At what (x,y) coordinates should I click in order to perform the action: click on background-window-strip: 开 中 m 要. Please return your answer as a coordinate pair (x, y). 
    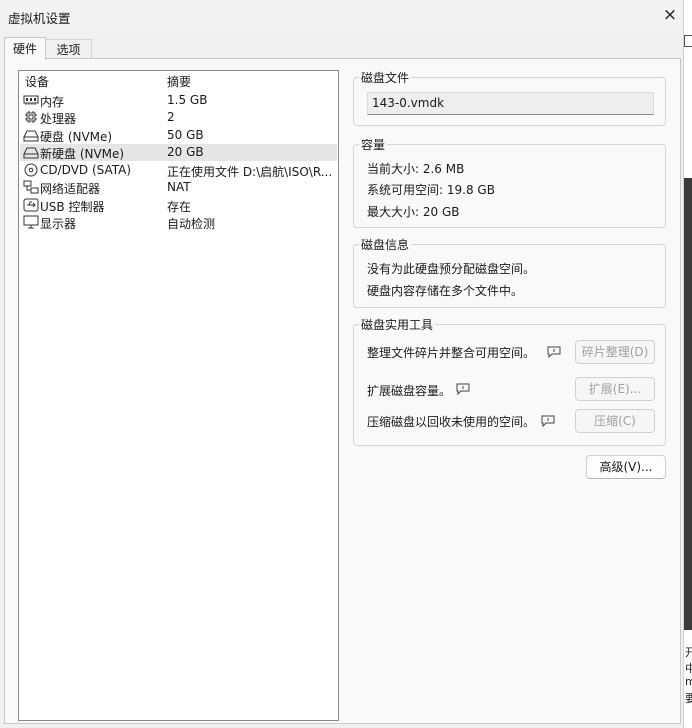
    Looking at the image, I should click on (687, 364).